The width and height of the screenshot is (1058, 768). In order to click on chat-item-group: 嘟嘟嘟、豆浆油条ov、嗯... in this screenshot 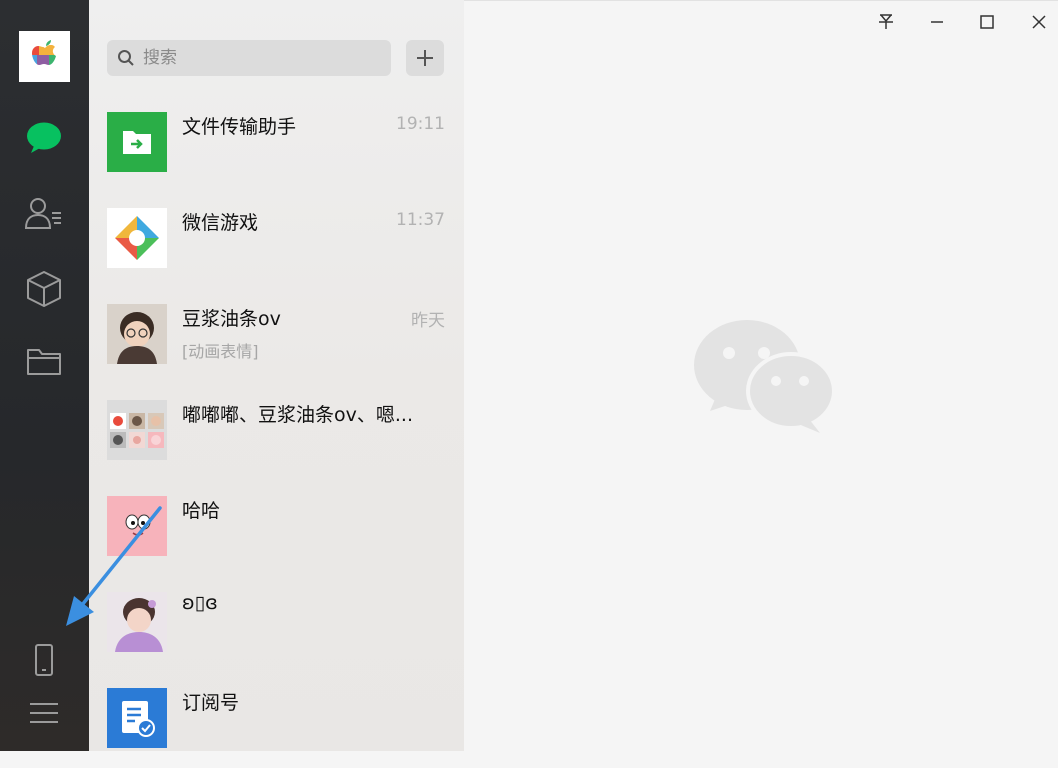, I will do `click(276, 432)`.